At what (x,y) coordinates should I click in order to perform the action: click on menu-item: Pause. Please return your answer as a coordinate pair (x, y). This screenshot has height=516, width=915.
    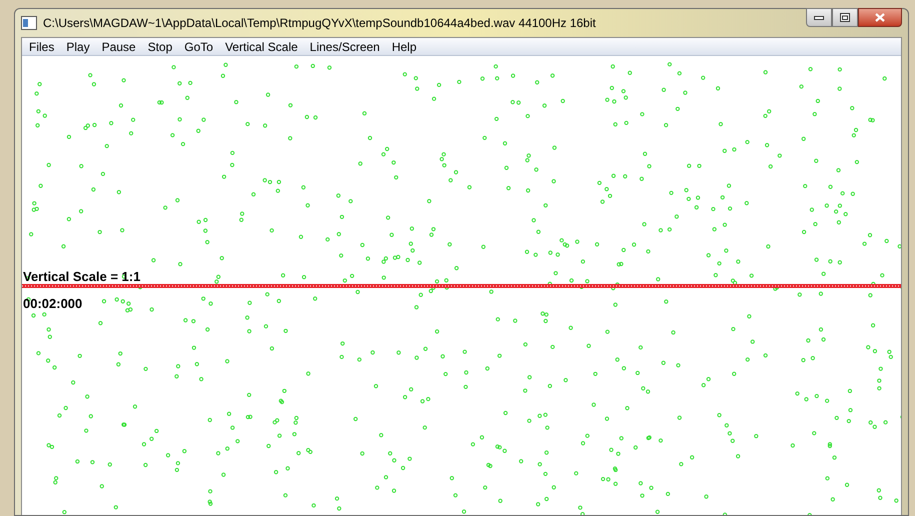
    Looking at the image, I should click on (119, 47).